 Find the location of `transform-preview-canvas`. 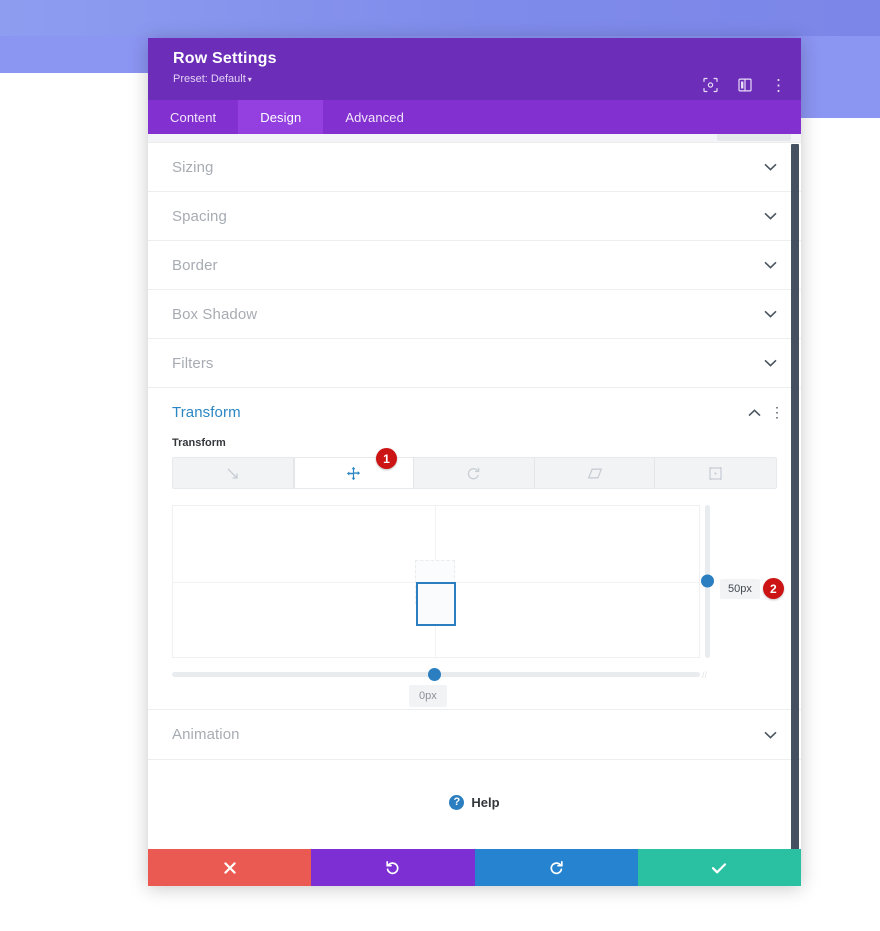

transform-preview-canvas is located at coordinates (436, 582).